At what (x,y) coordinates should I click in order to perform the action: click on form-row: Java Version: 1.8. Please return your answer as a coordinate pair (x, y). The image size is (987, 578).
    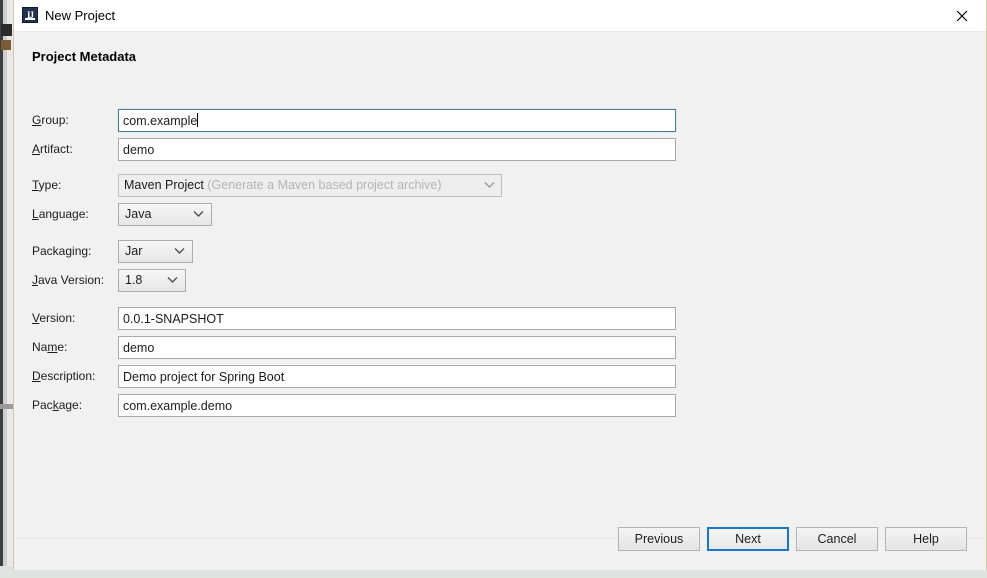
    Looking at the image, I should click on (500, 281).